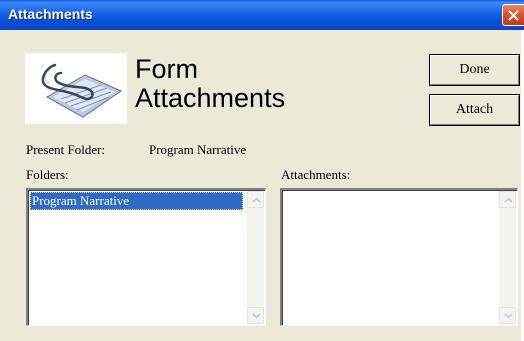  What do you see at coordinates (66, 149) in the screenshot?
I see `present-folder-label: Present Folder:` at bounding box center [66, 149].